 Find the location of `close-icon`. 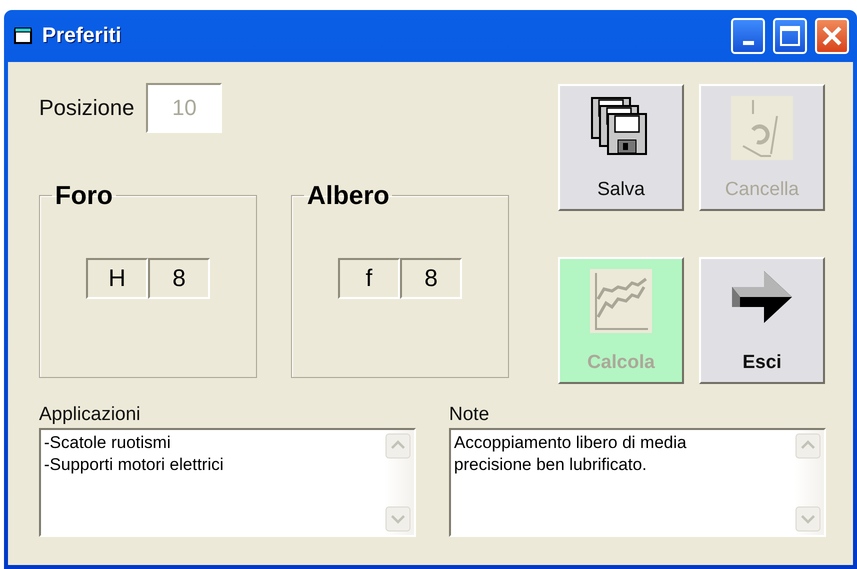

close-icon is located at coordinates (832, 36).